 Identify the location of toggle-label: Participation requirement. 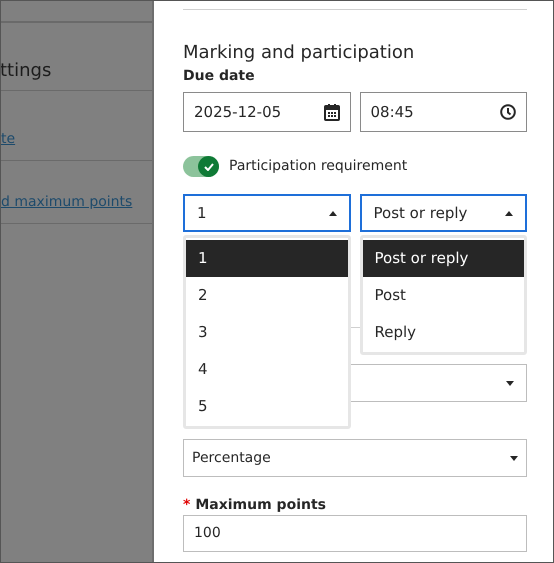
(318, 166).